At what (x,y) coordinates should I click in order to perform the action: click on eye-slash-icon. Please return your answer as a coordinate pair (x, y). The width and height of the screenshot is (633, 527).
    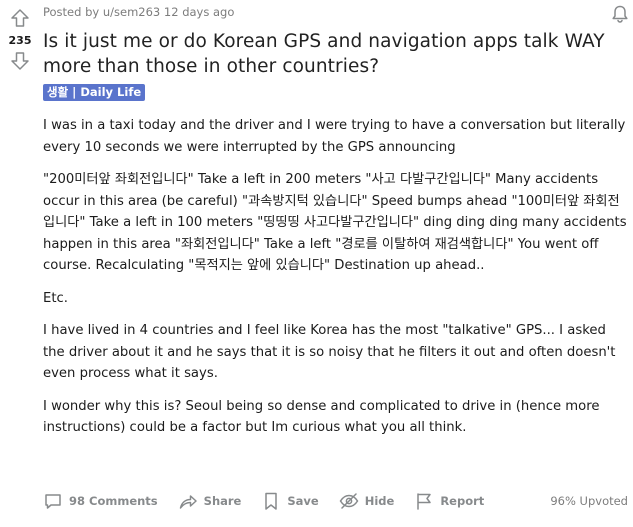
    Looking at the image, I should click on (349, 501).